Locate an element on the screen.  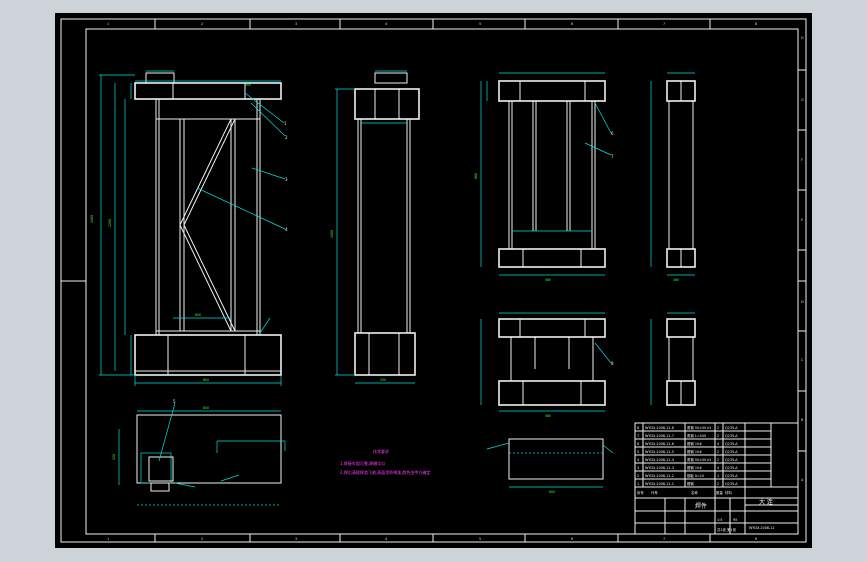
balloon: 7 is located at coordinates (612, 156).